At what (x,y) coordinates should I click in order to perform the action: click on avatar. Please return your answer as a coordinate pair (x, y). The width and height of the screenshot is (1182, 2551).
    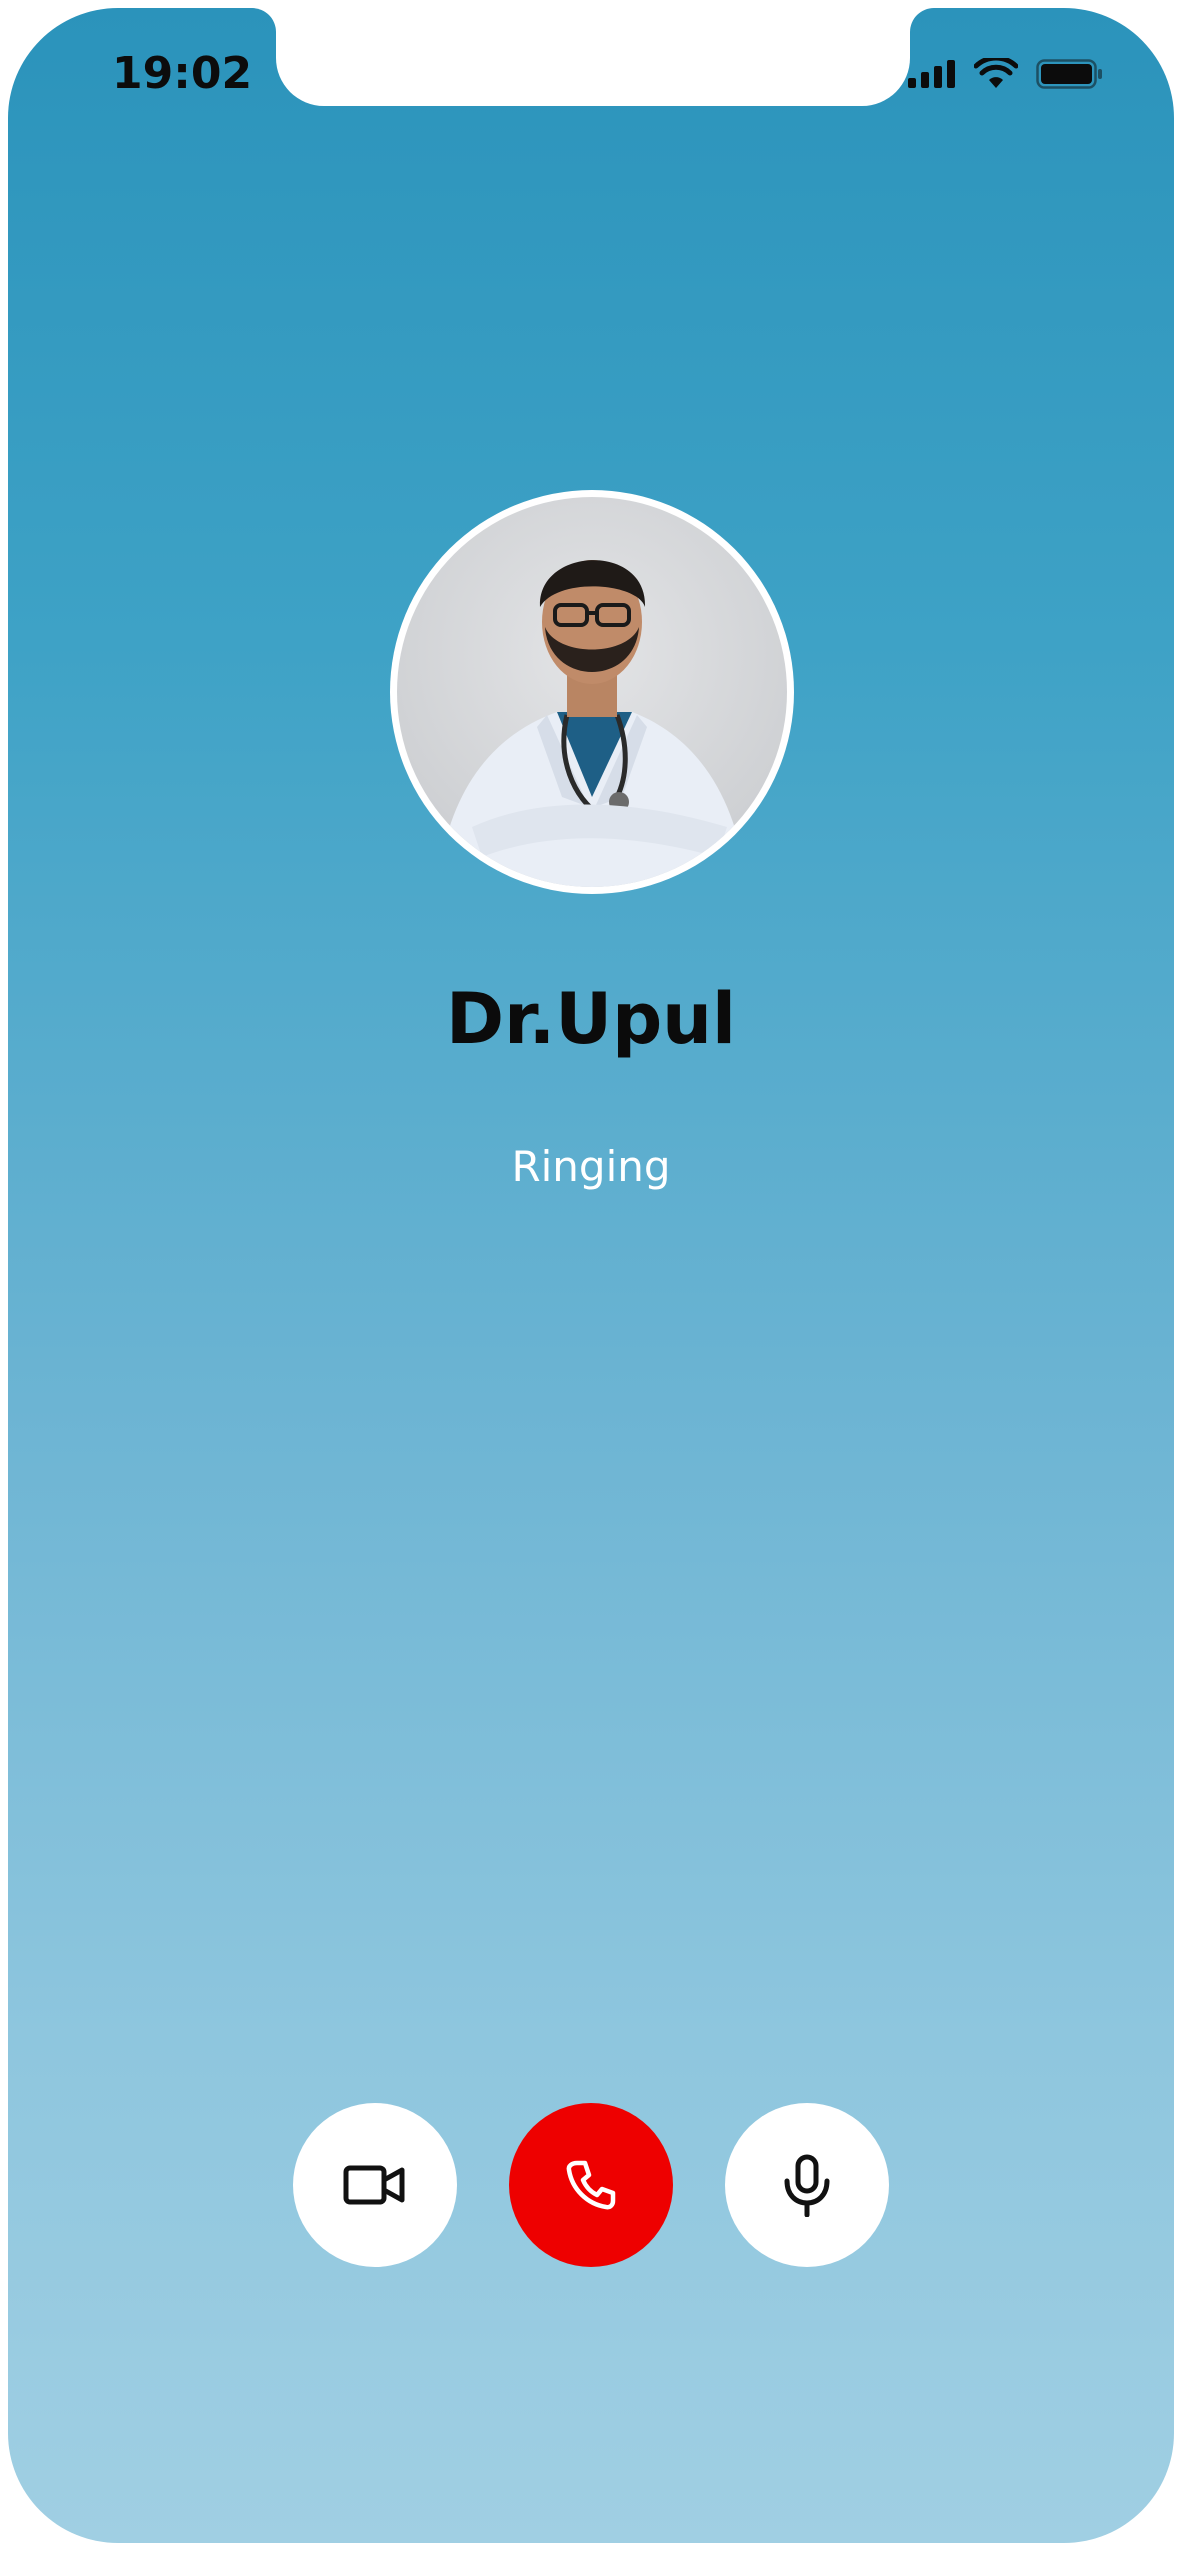
    Looking at the image, I should click on (592, 692).